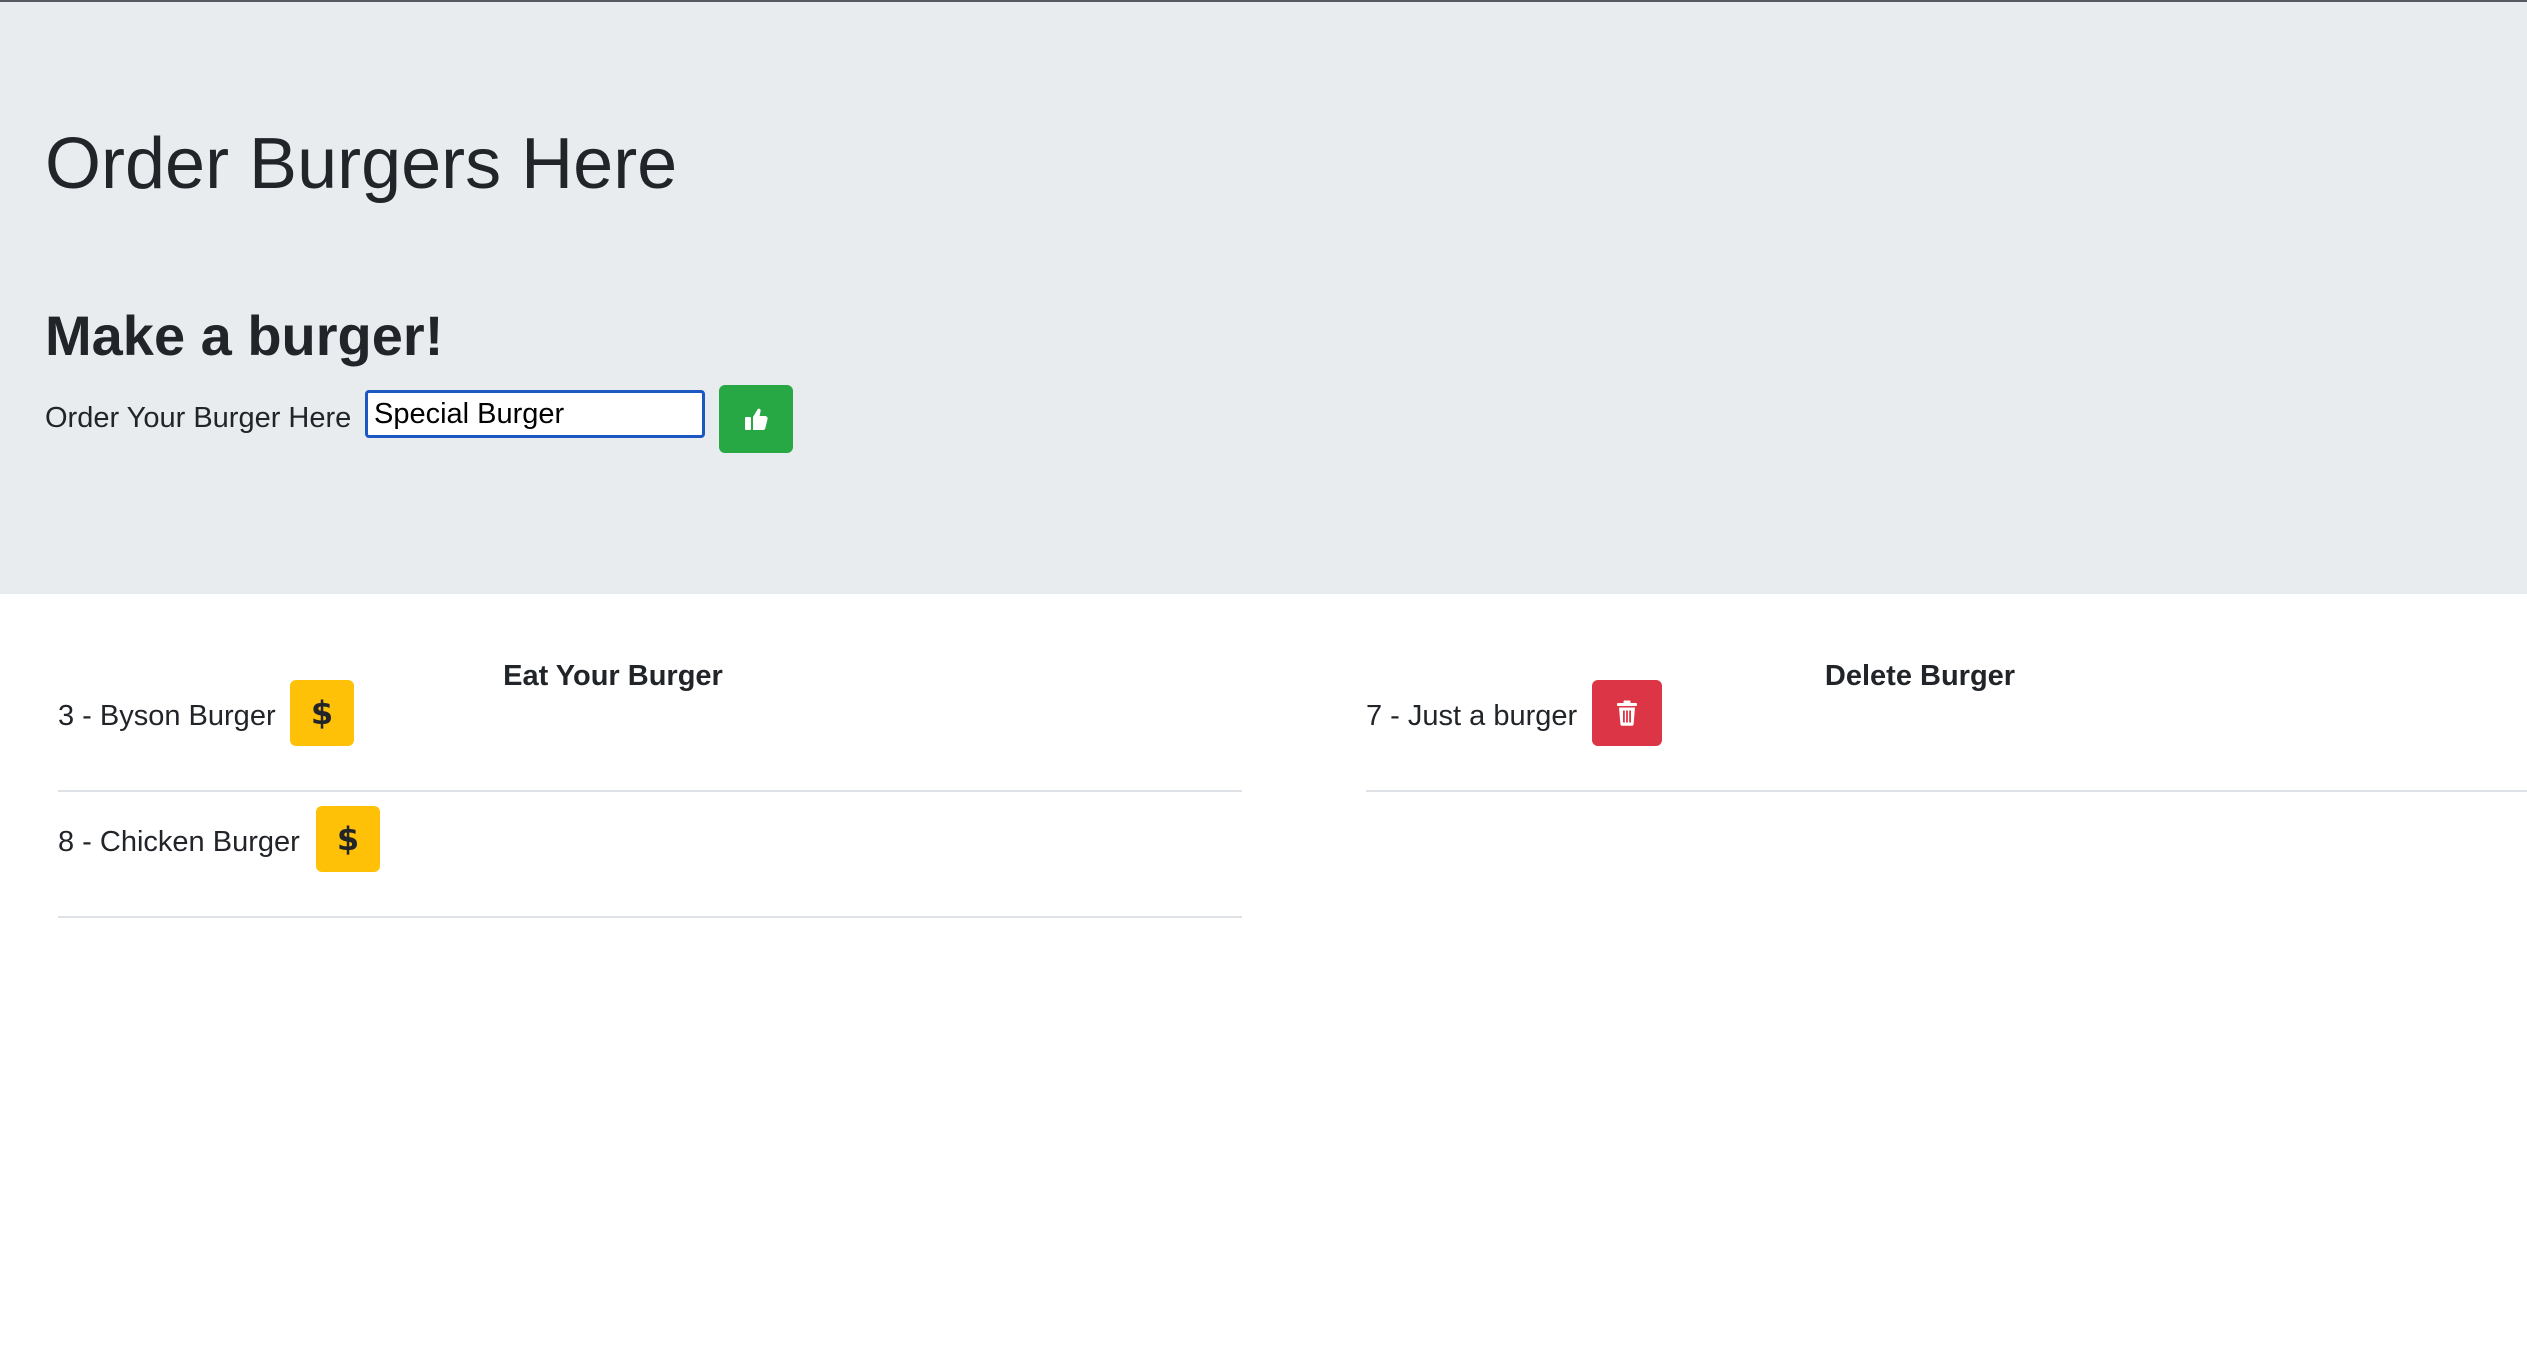  Describe the element at coordinates (179, 842) in the screenshot. I see `burger-label: 8 - Chicken Burger` at that location.